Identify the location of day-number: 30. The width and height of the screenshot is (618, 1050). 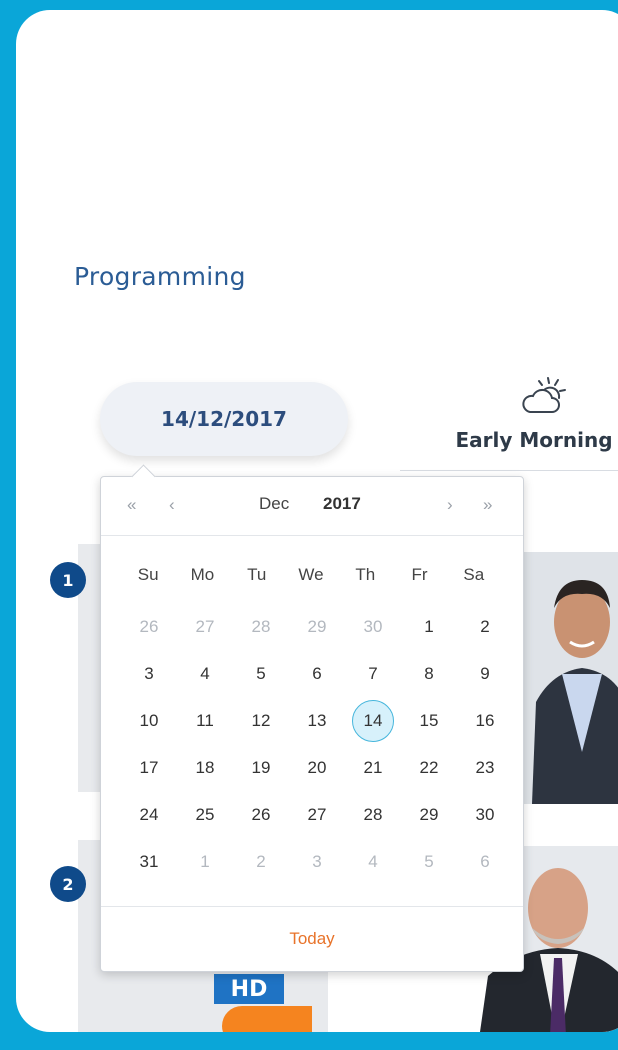
(485, 814).